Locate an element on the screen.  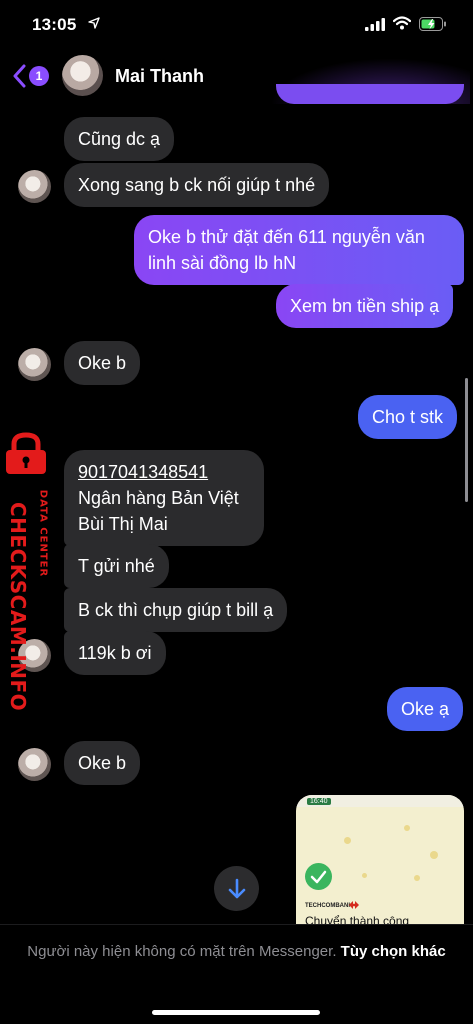
message-incoming: 119k b ơi is located at coordinates (115, 653).